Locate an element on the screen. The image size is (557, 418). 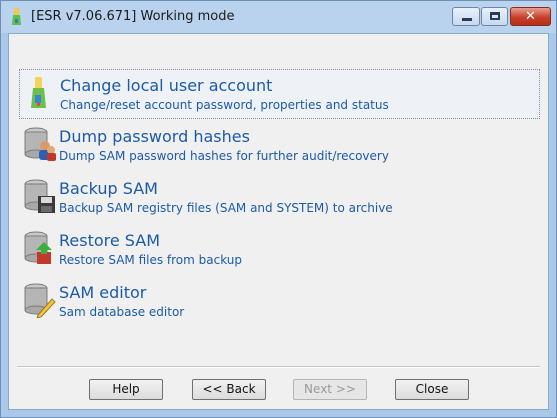
maximize-button is located at coordinates (494, 16).